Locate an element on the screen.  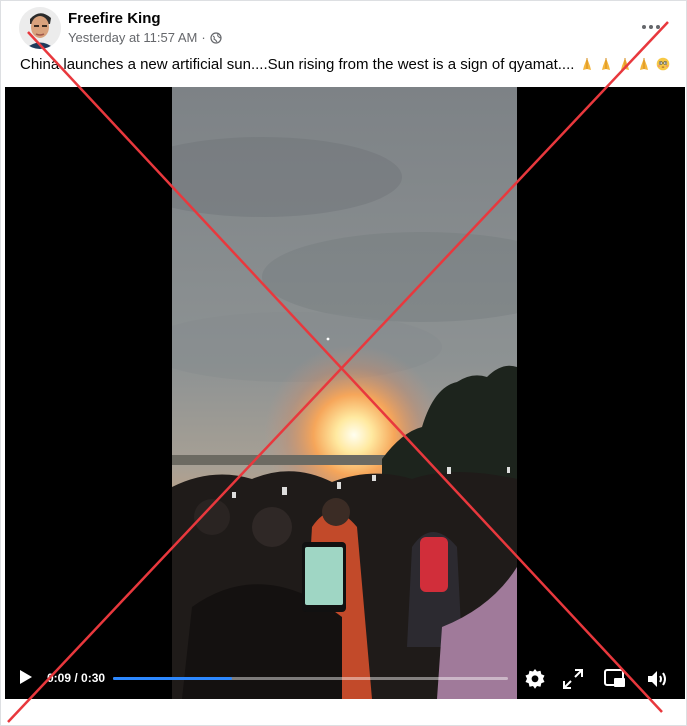
avatar is located at coordinates (40, 28).